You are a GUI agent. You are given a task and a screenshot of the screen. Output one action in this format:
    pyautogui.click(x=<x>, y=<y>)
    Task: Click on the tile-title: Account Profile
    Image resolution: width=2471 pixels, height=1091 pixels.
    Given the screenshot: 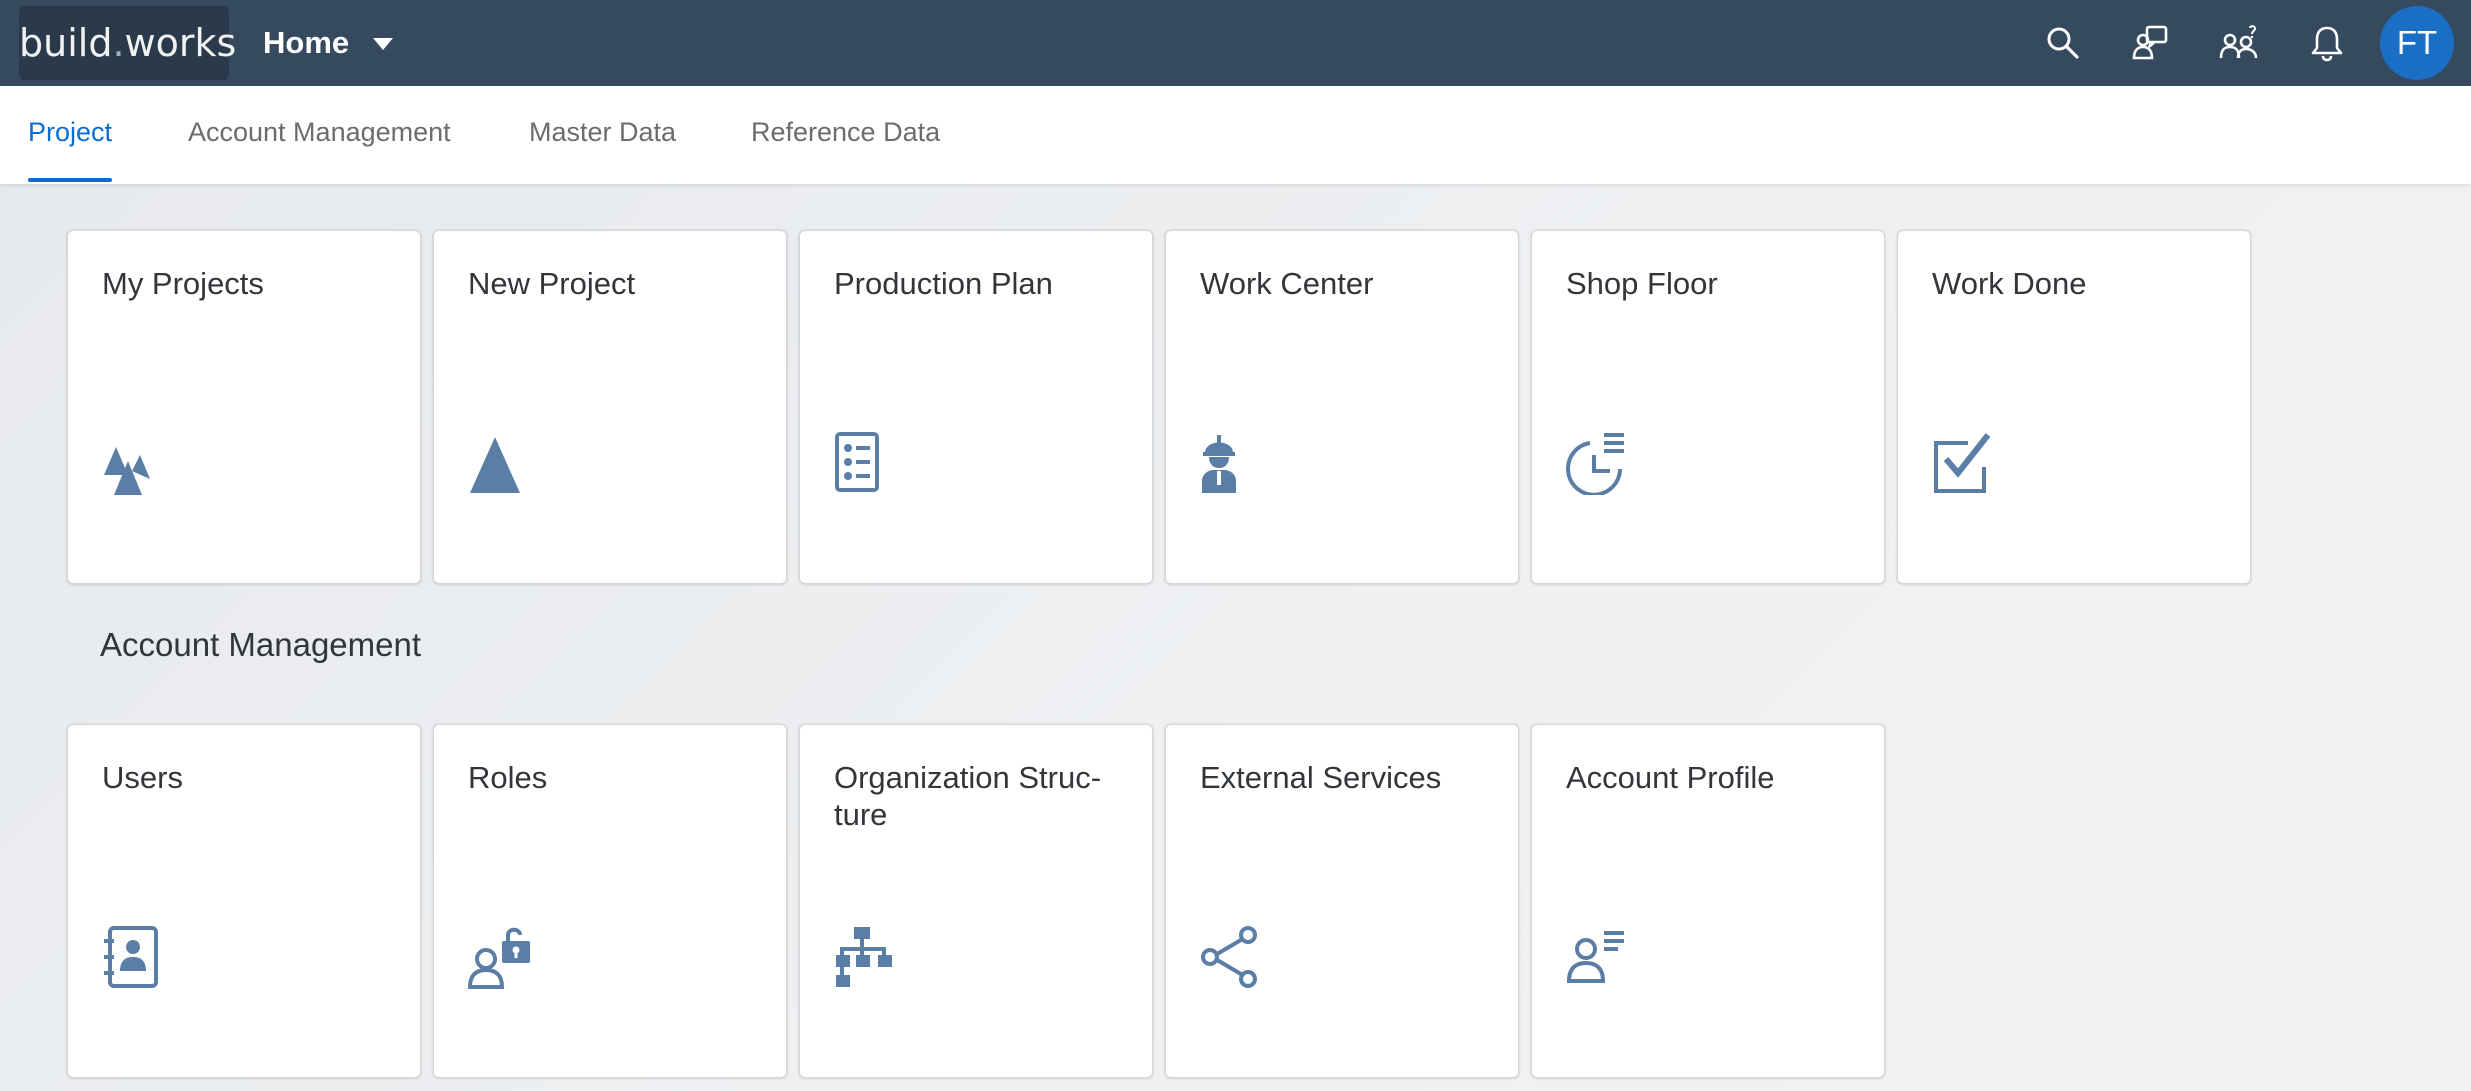 What is the action you would take?
    pyautogui.click(x=1670, y=777)
    